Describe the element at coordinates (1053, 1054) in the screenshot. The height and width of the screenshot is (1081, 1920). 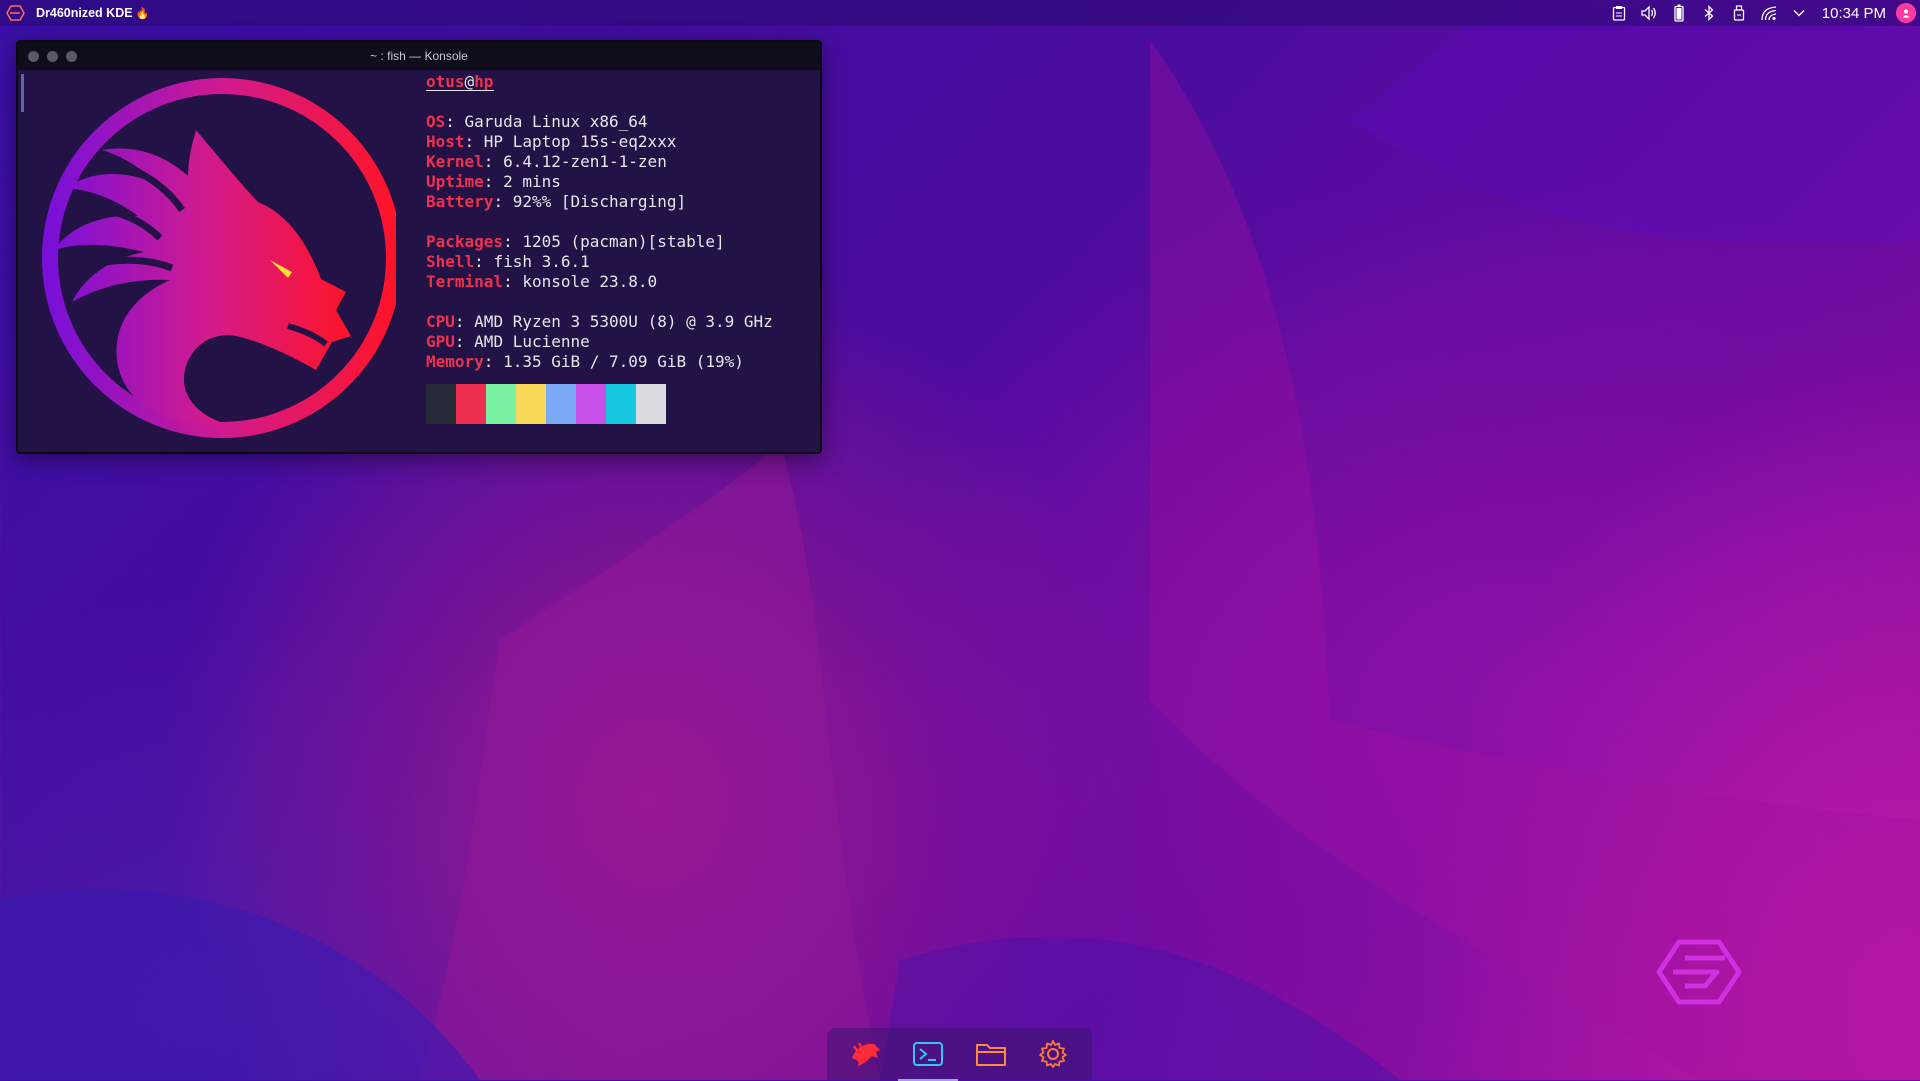
I see `settings-gear-icon` at that location.